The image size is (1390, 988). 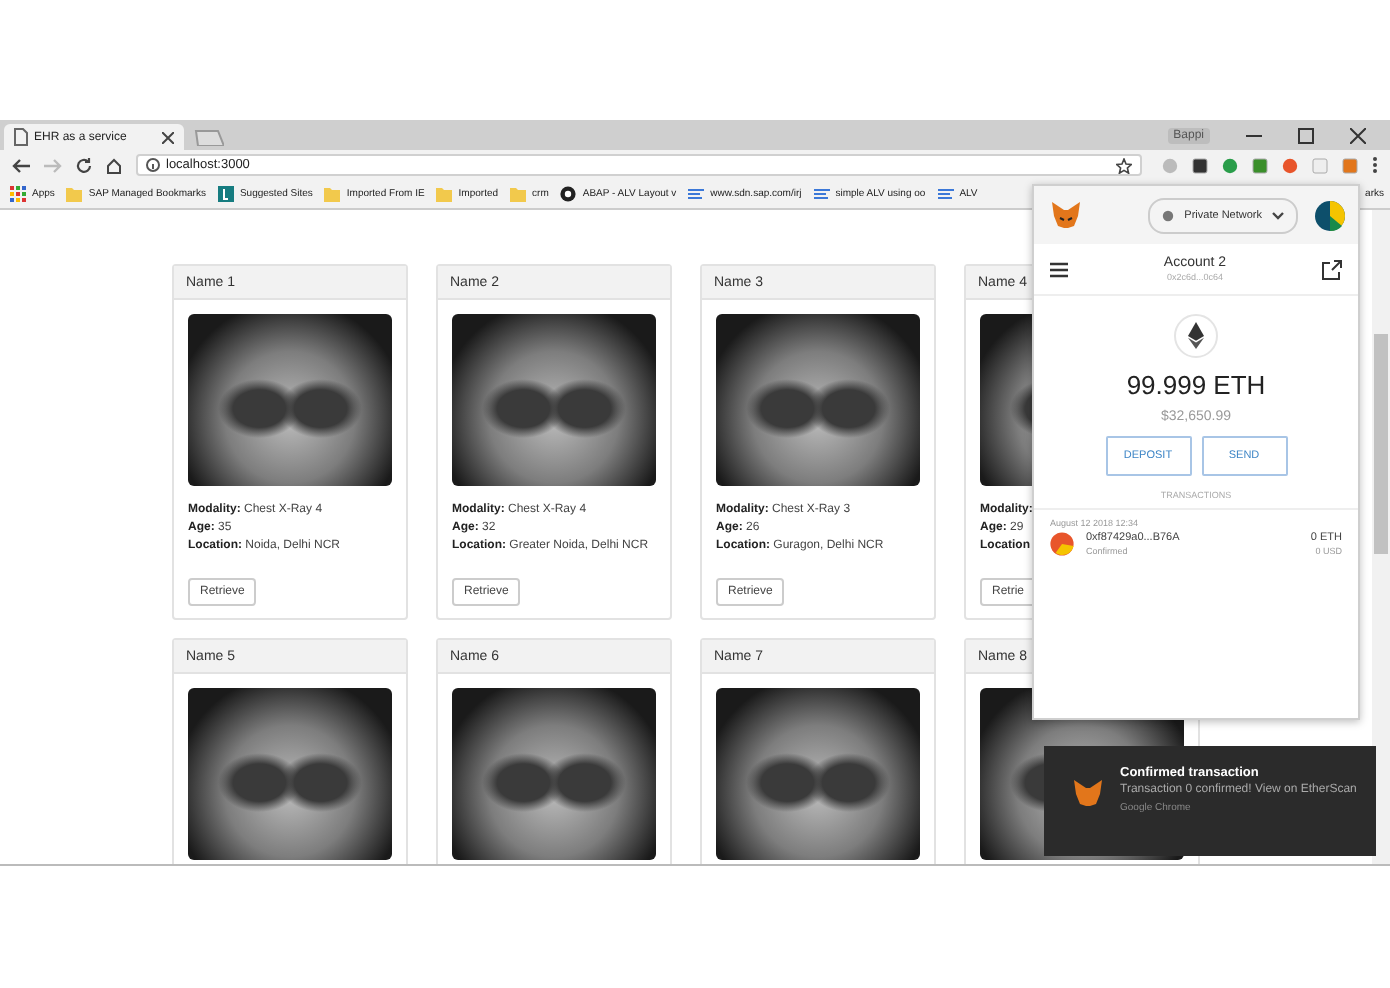 I want to click on ethereum-icon, so click(x=1196, y=336).